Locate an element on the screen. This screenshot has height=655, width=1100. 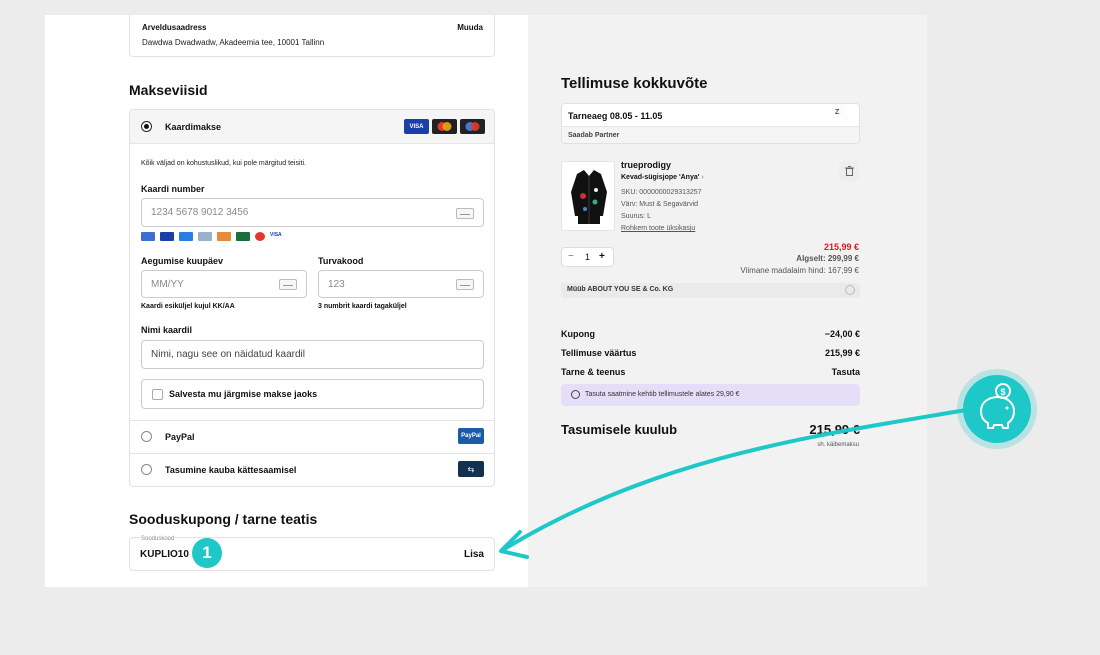
visa-icon: VISA is located at coordinates (277, 236).